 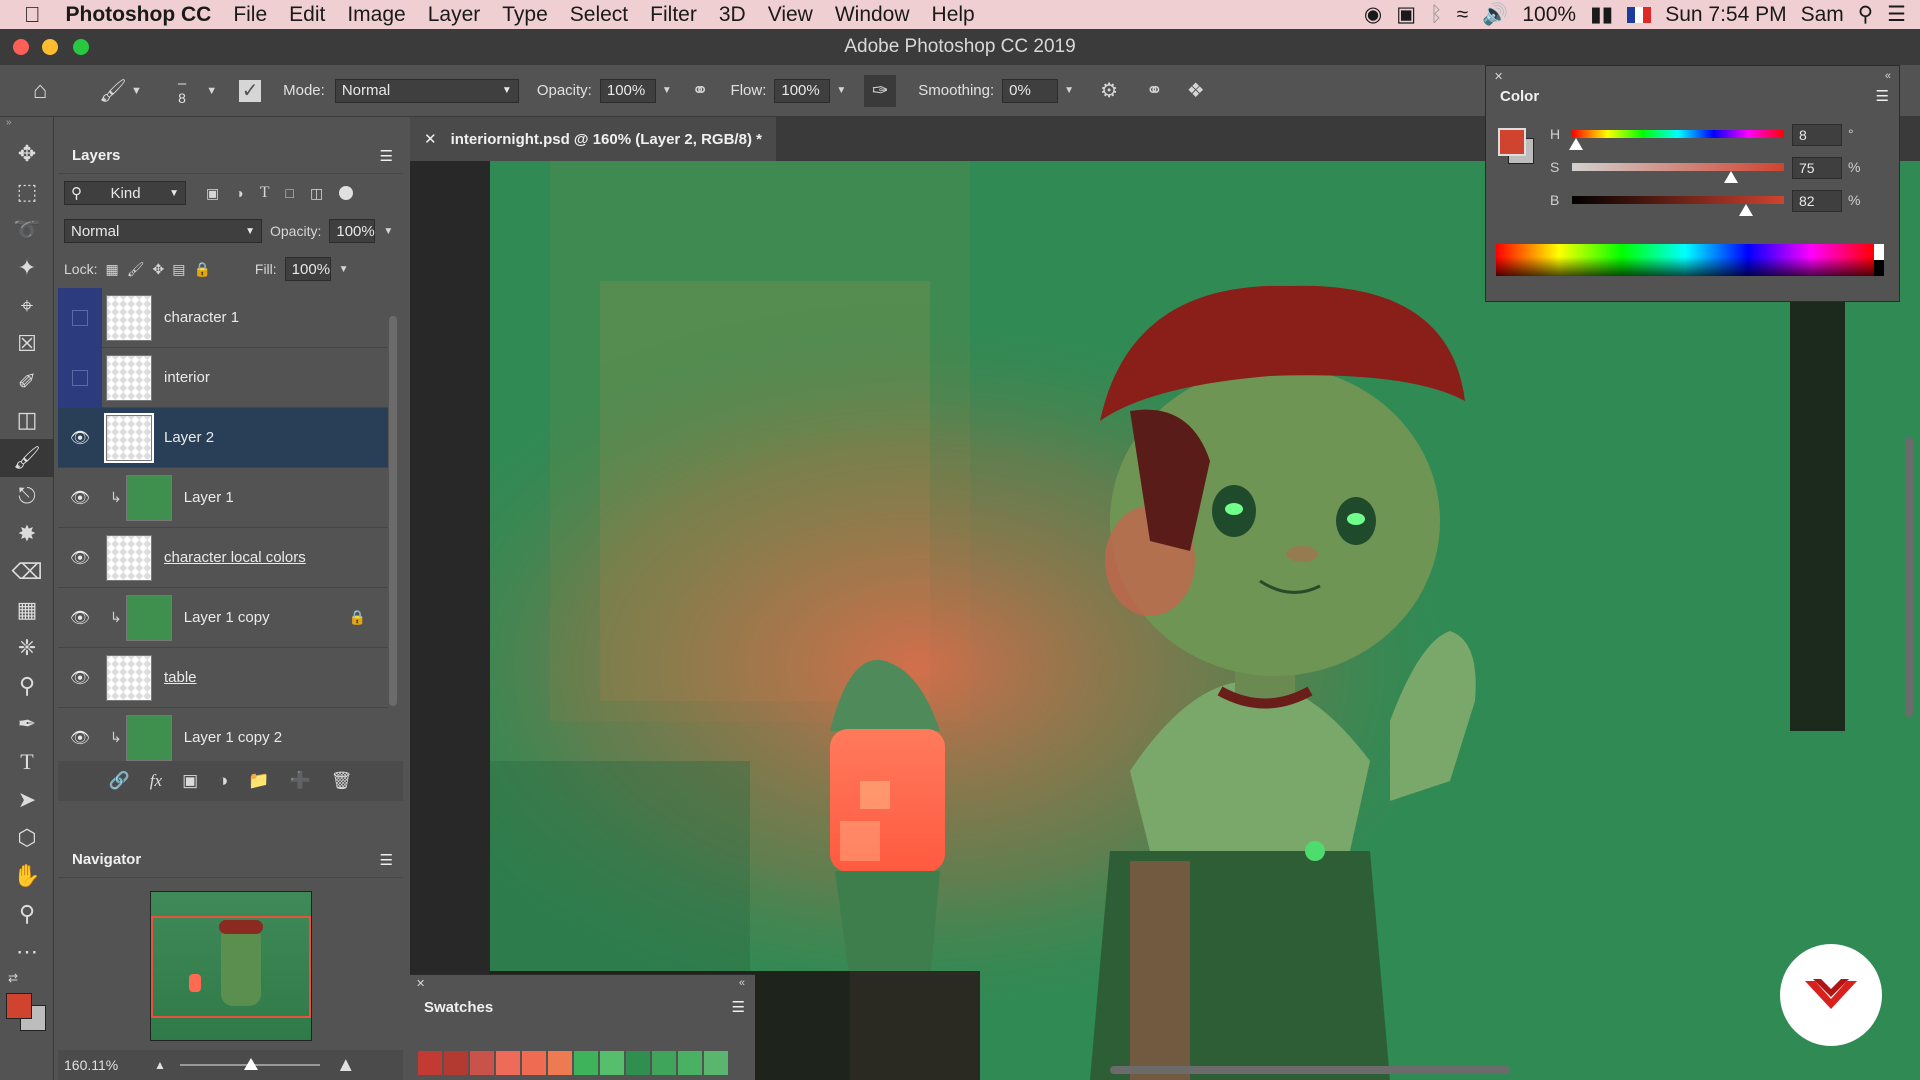 I want to click on layer-row-layer-1-copy-2: 👁 ↳ Layer 1 copy 2, so click(x=223, y=738).